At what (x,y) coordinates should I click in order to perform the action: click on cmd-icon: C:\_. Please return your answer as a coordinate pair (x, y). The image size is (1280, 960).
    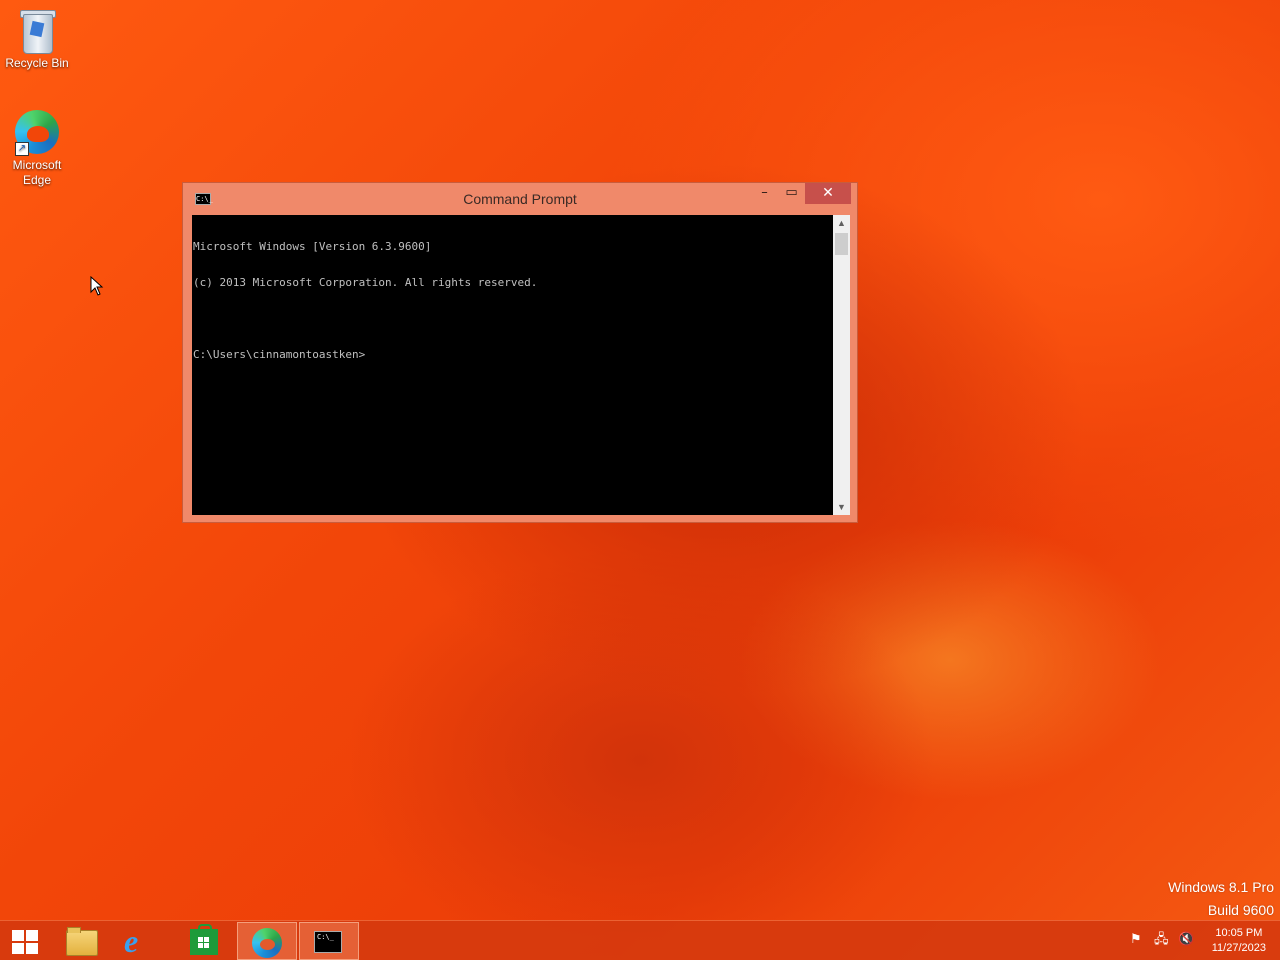
    Looking at the image, I should click on (328, 942).